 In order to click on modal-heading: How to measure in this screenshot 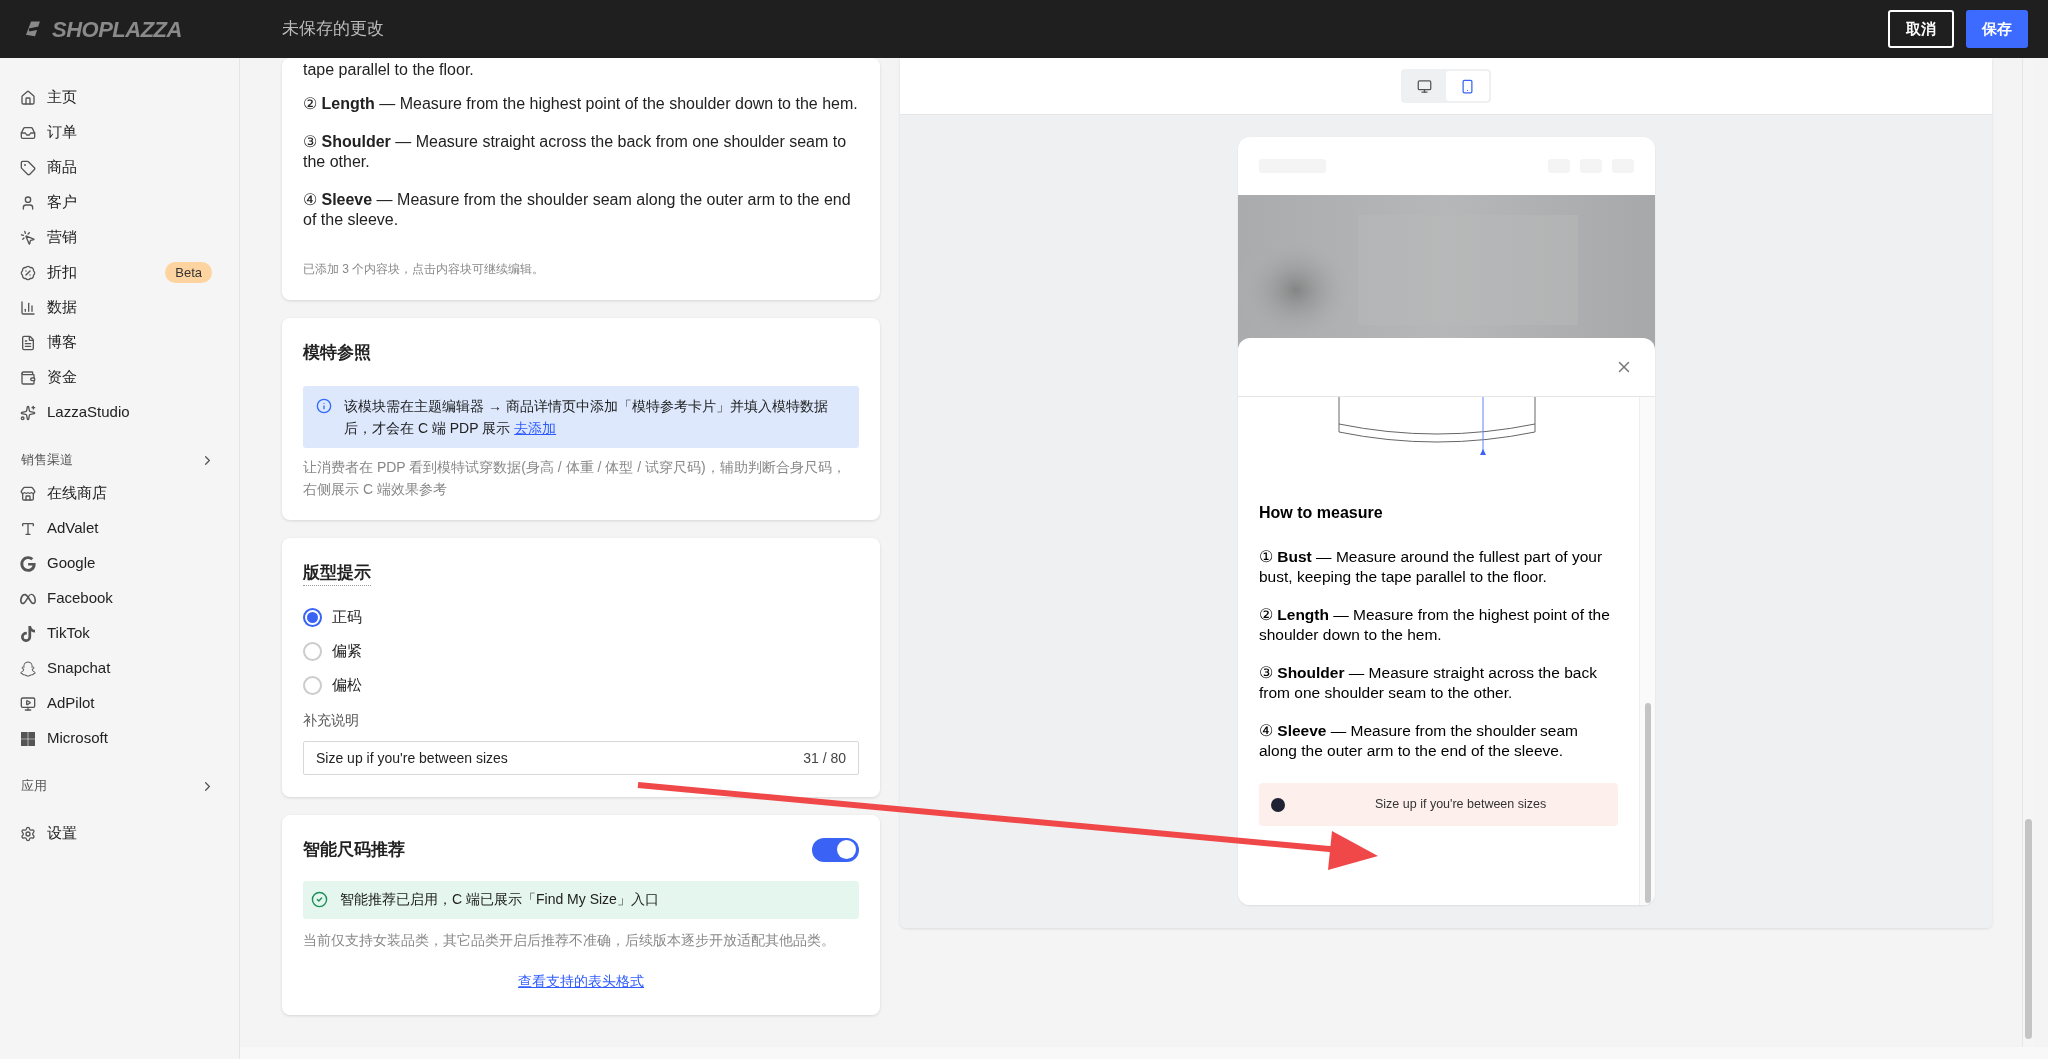, I will do `click(1321, 513)`.